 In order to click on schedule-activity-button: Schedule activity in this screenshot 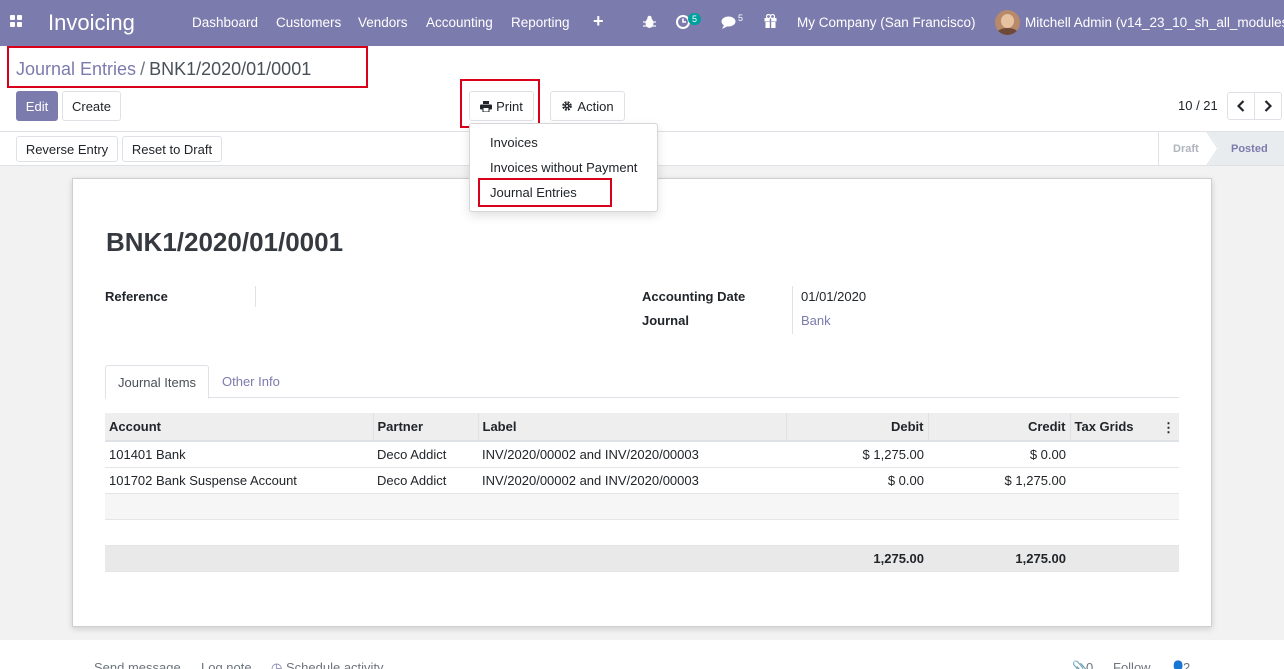, I will do `click(335, 664)`.